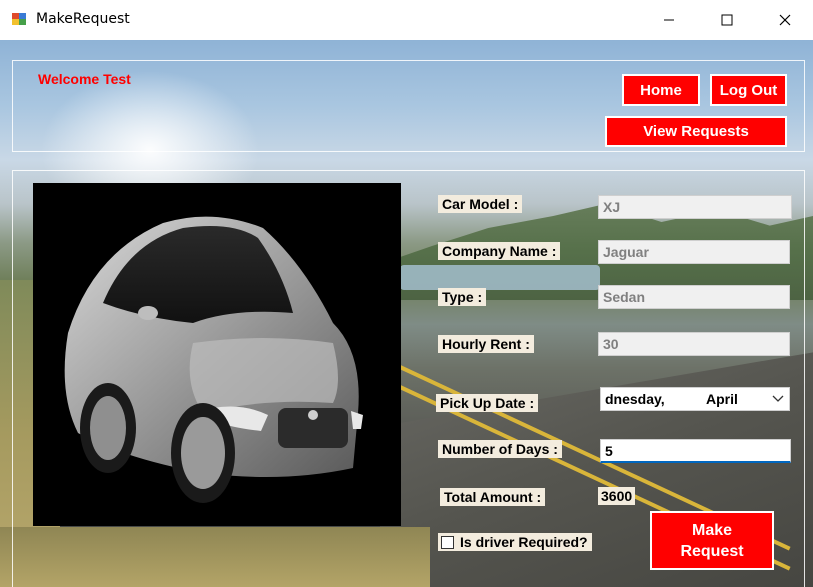  Describe the element at coordinates (695, 399) in the screenshot. I see `pickup-date-picker: dnesday, April` at that location.